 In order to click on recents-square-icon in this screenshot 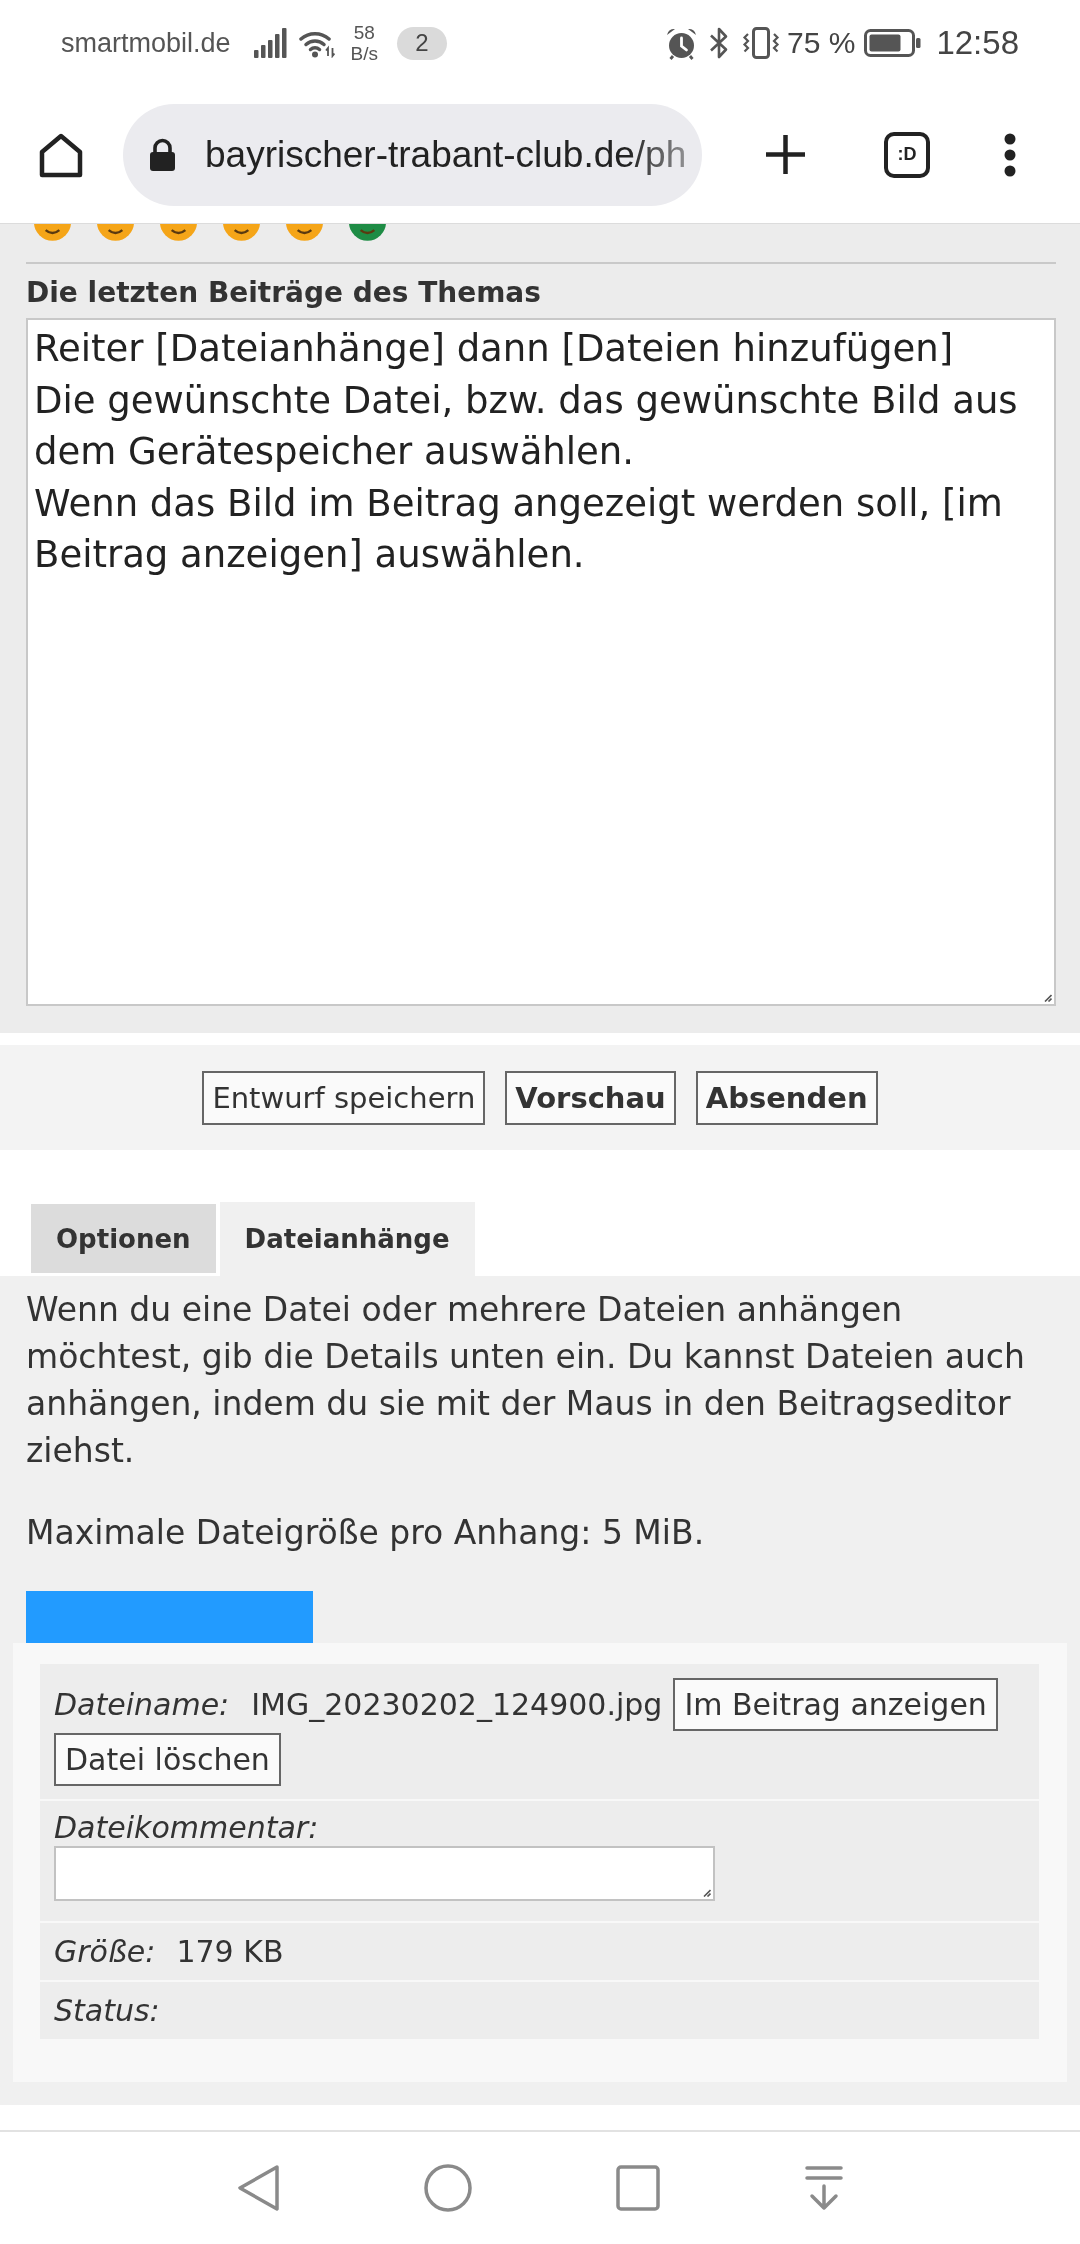, I will do `click(637, 2188)`.